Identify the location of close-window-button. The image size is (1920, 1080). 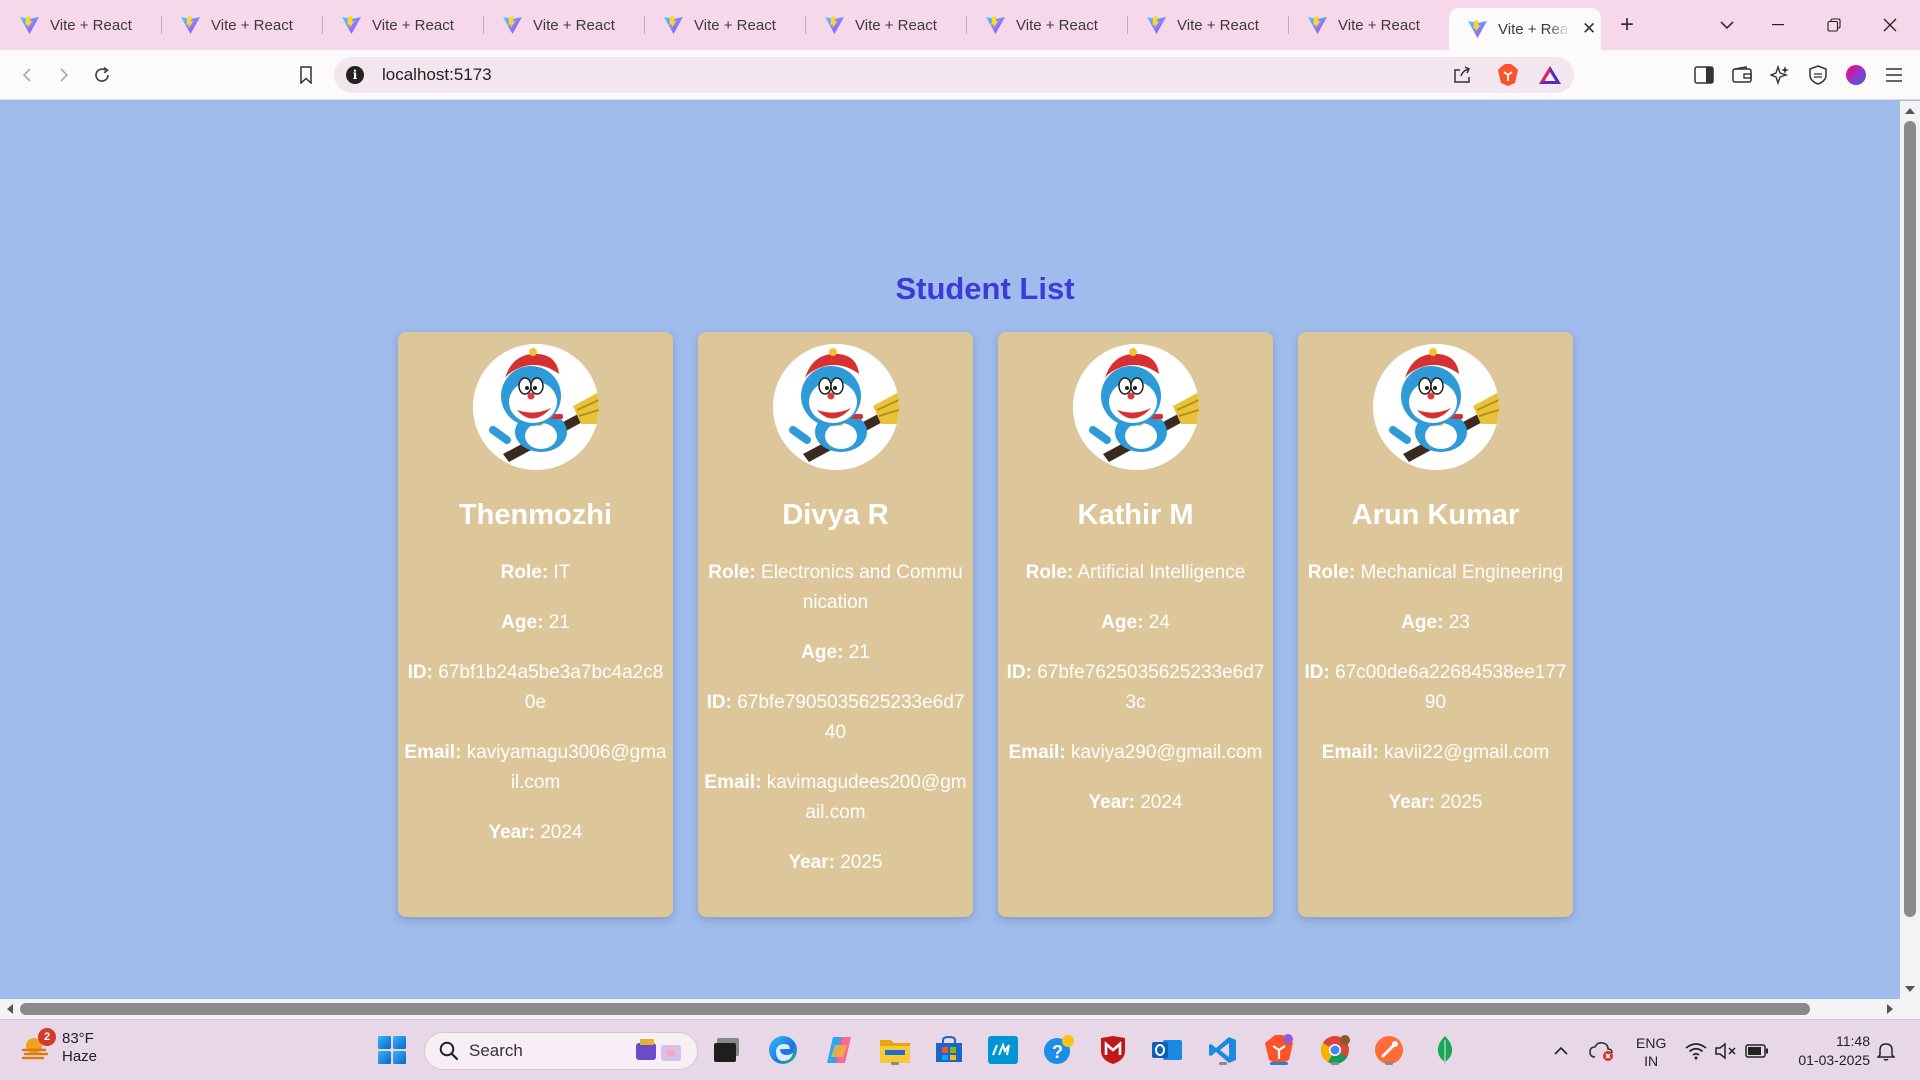
(1890, 25).